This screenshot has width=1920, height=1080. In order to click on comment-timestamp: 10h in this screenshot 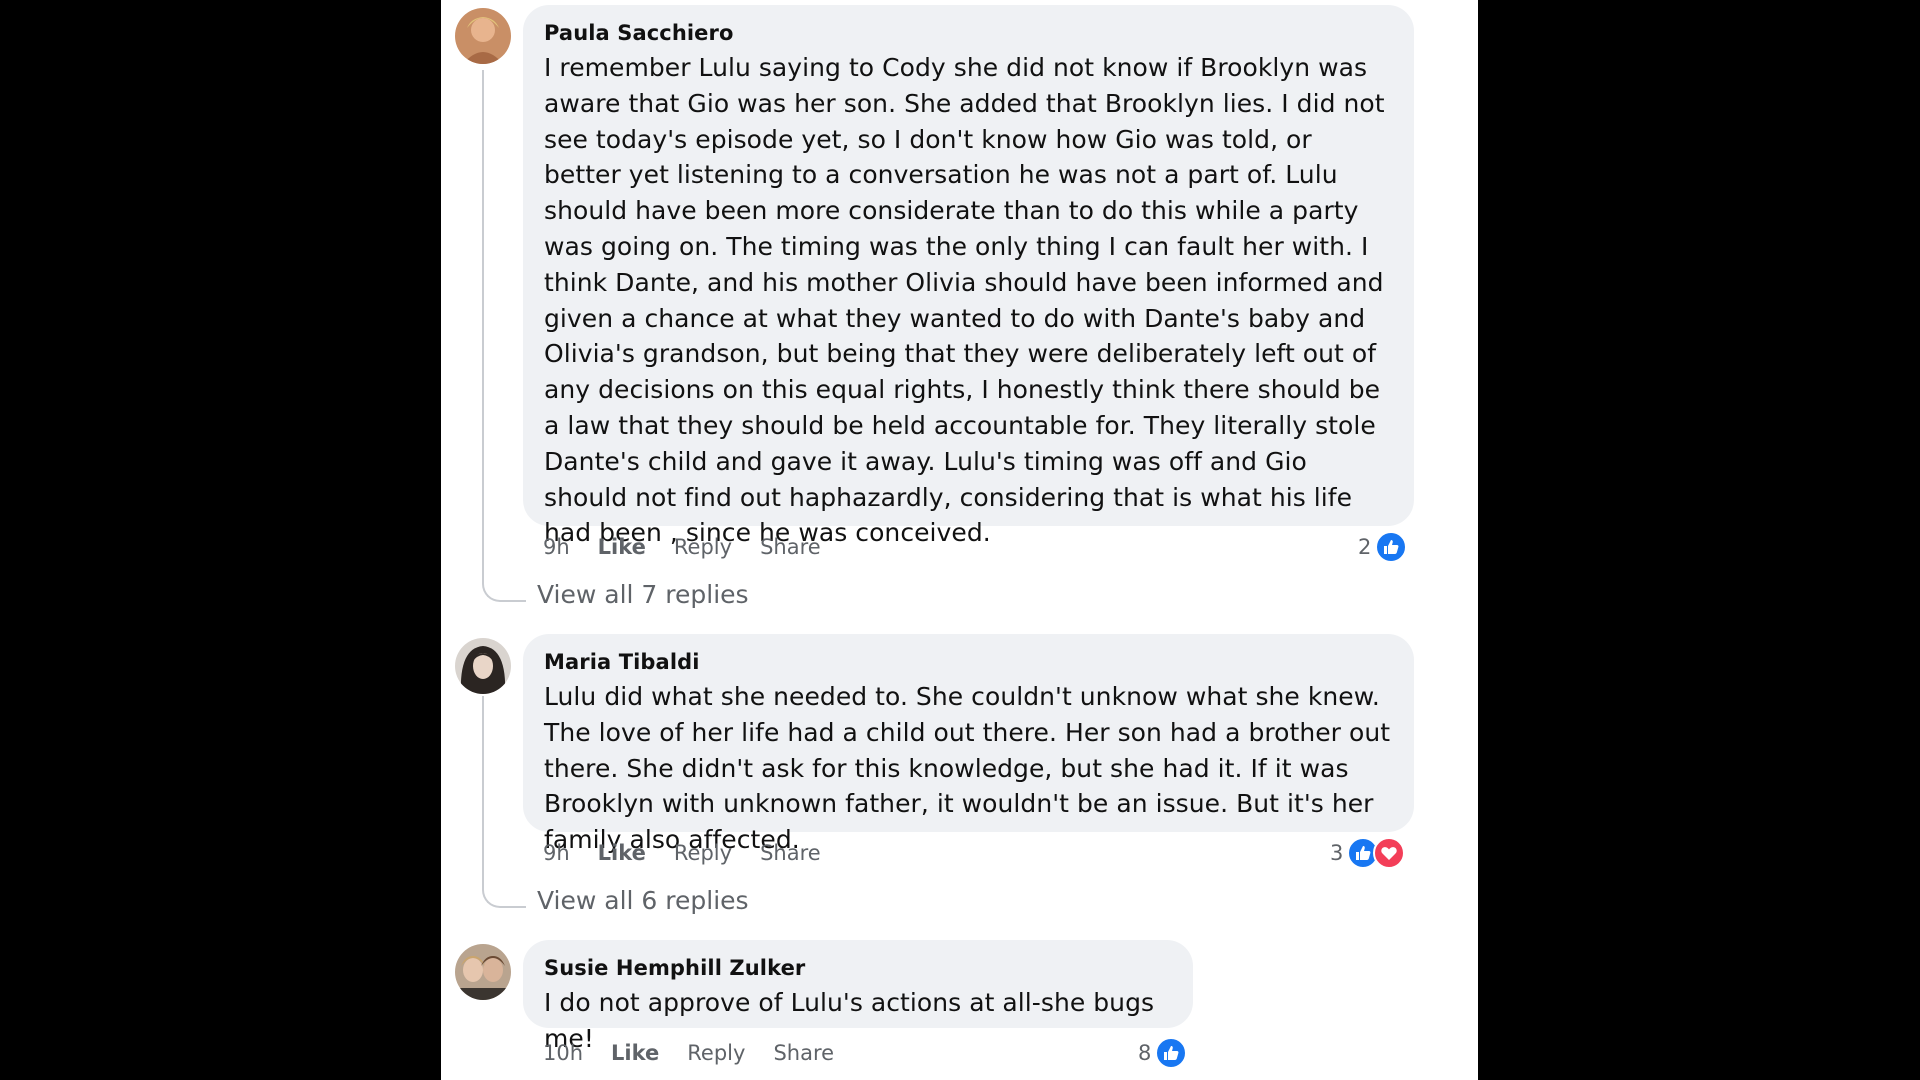, I will do `click(563, 1053)`.